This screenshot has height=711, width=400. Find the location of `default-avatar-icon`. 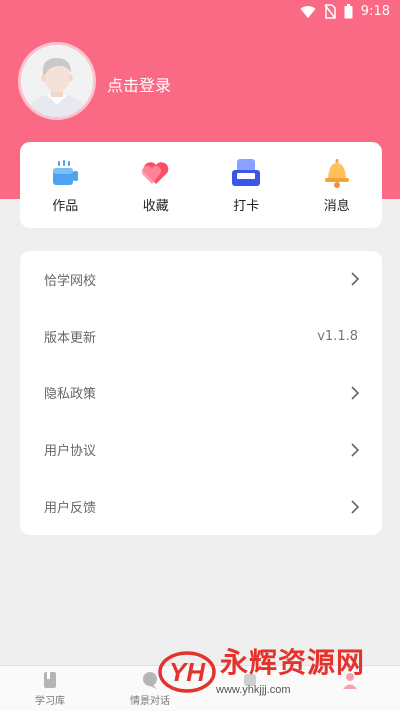

default-avatar-icon is located at coordinates (57, 81).